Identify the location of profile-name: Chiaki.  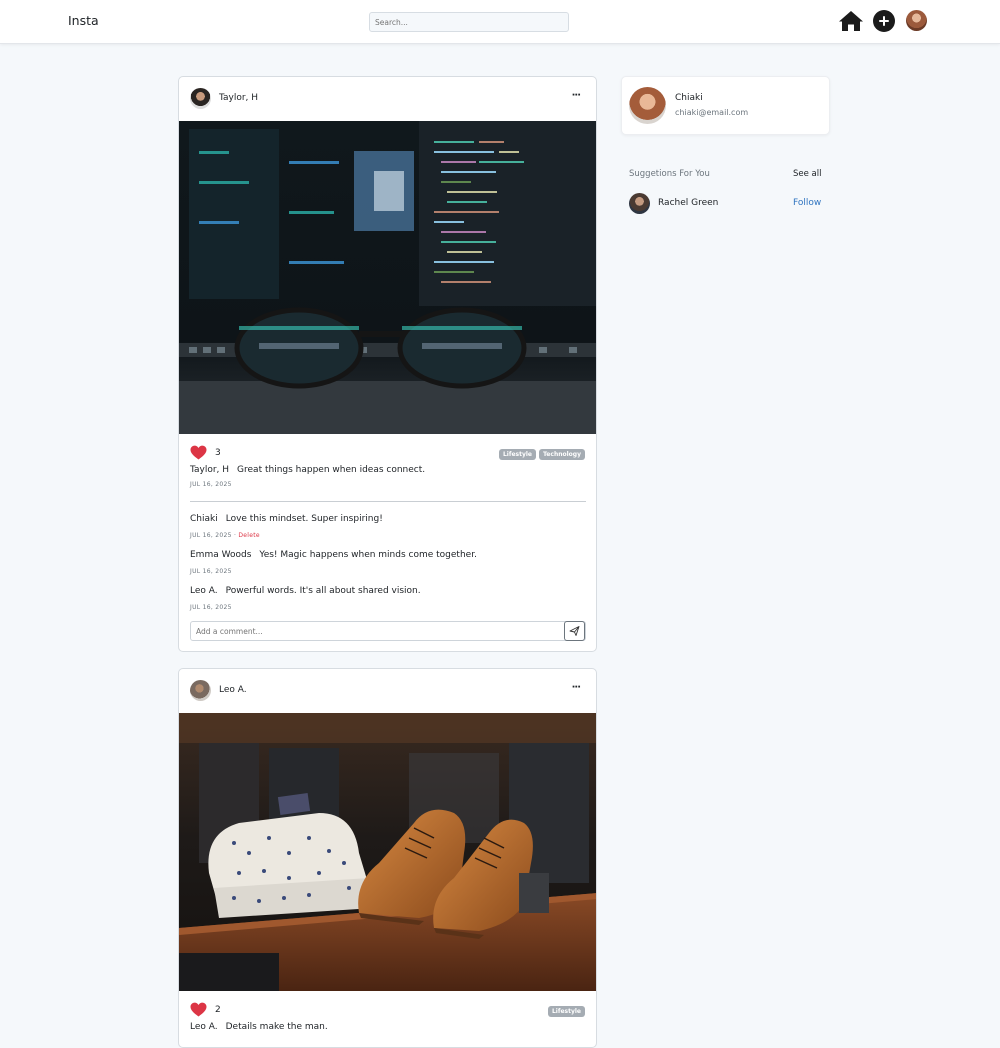
(689, 98).